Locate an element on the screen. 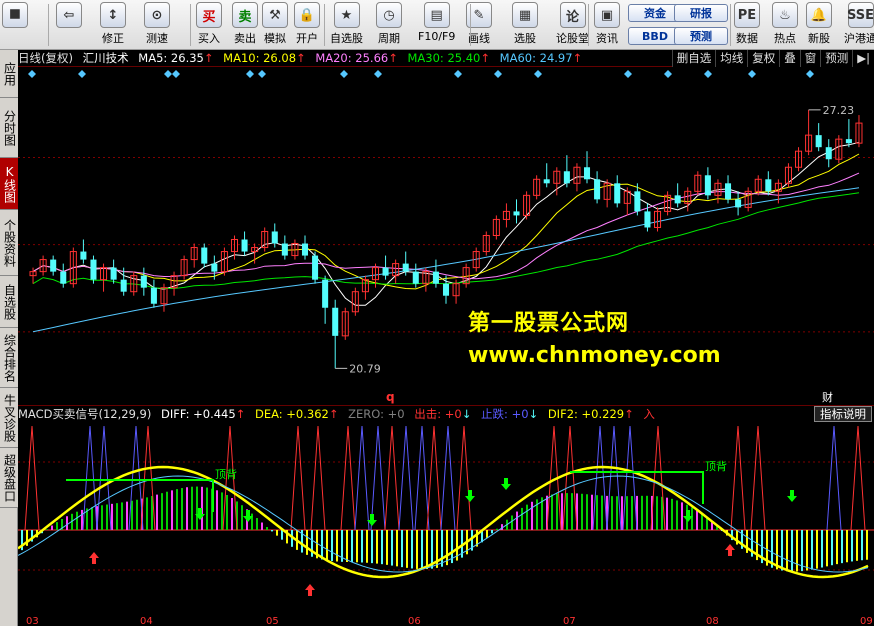 Image resolution: width=874 pixels, height=626 pixels. left-tab-0: 应用 is located at coordinates (9, 74).